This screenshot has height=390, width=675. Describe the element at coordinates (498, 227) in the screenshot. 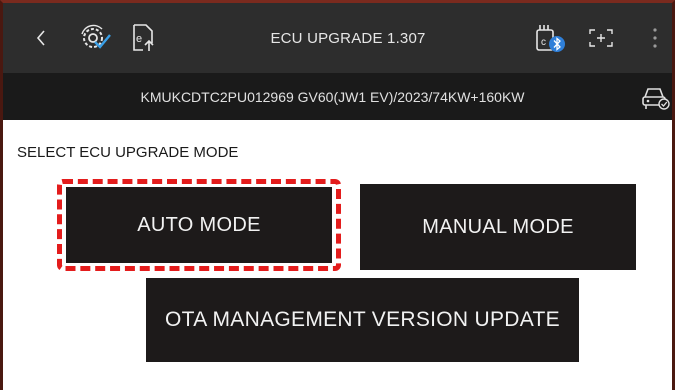

I see `manual-mode-button: MANUAL MODE` at that location.